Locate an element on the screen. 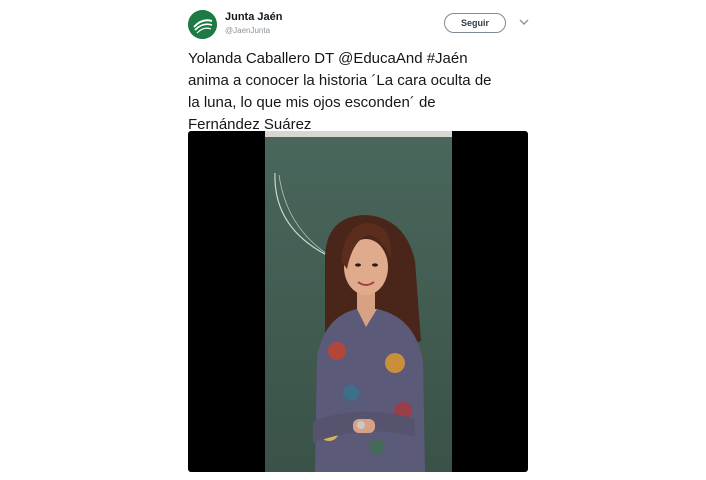  author-name: Junta Jaén is located at coordinates (253, 17).